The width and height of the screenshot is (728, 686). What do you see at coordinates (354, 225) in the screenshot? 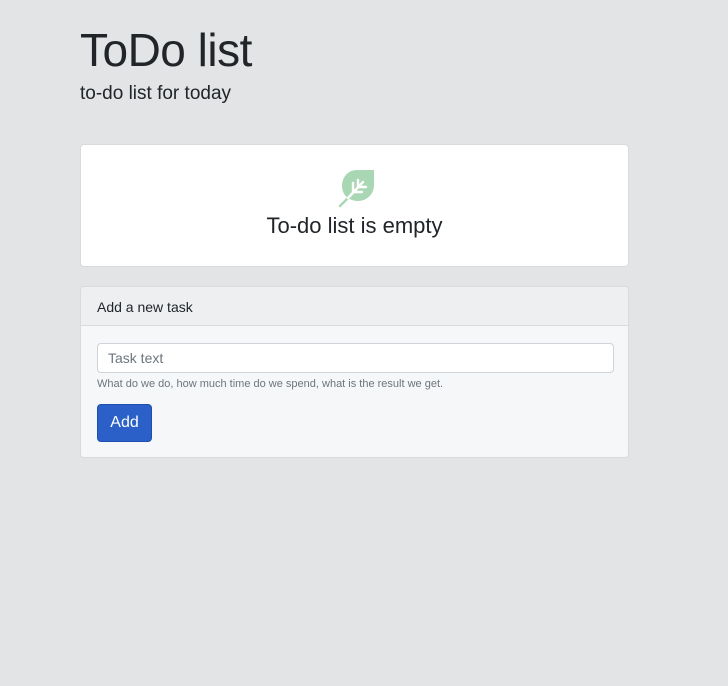
I see `empty-list-message: To-do list is empty` at bounding box center [354, 225].